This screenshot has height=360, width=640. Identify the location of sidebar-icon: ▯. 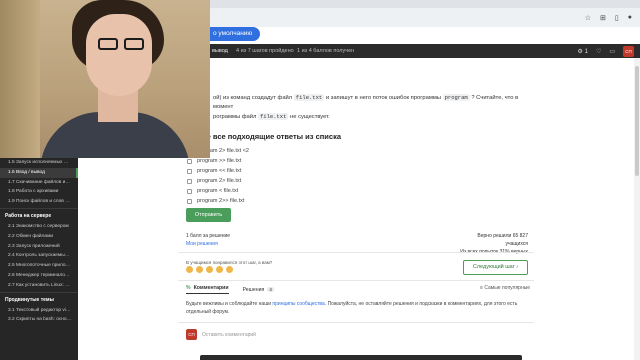
(617, 18).